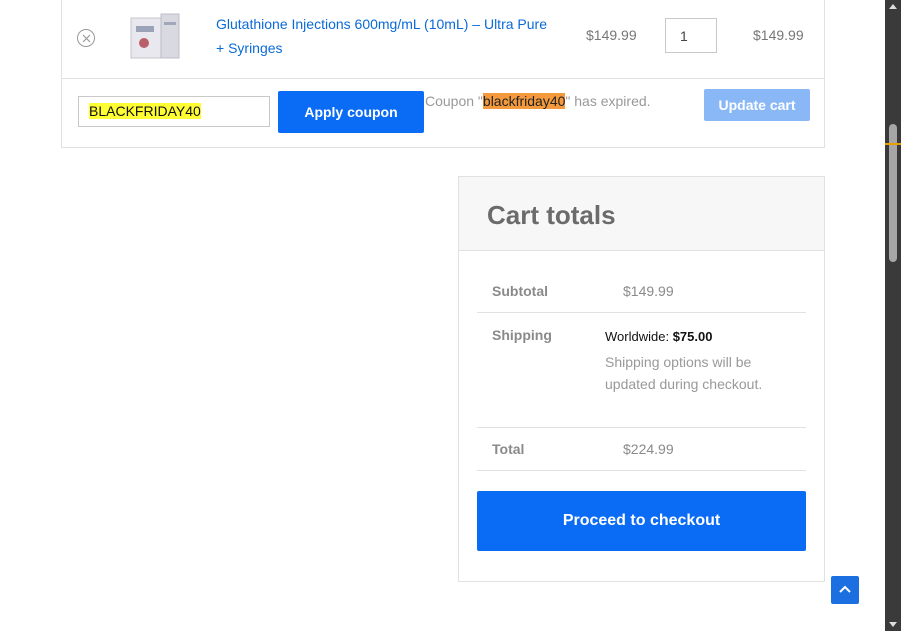  What do you see at coordinates (893, 6) in the screenshot?
I see `scroll-up-arrow-icon` at bounding box center [893, 6].